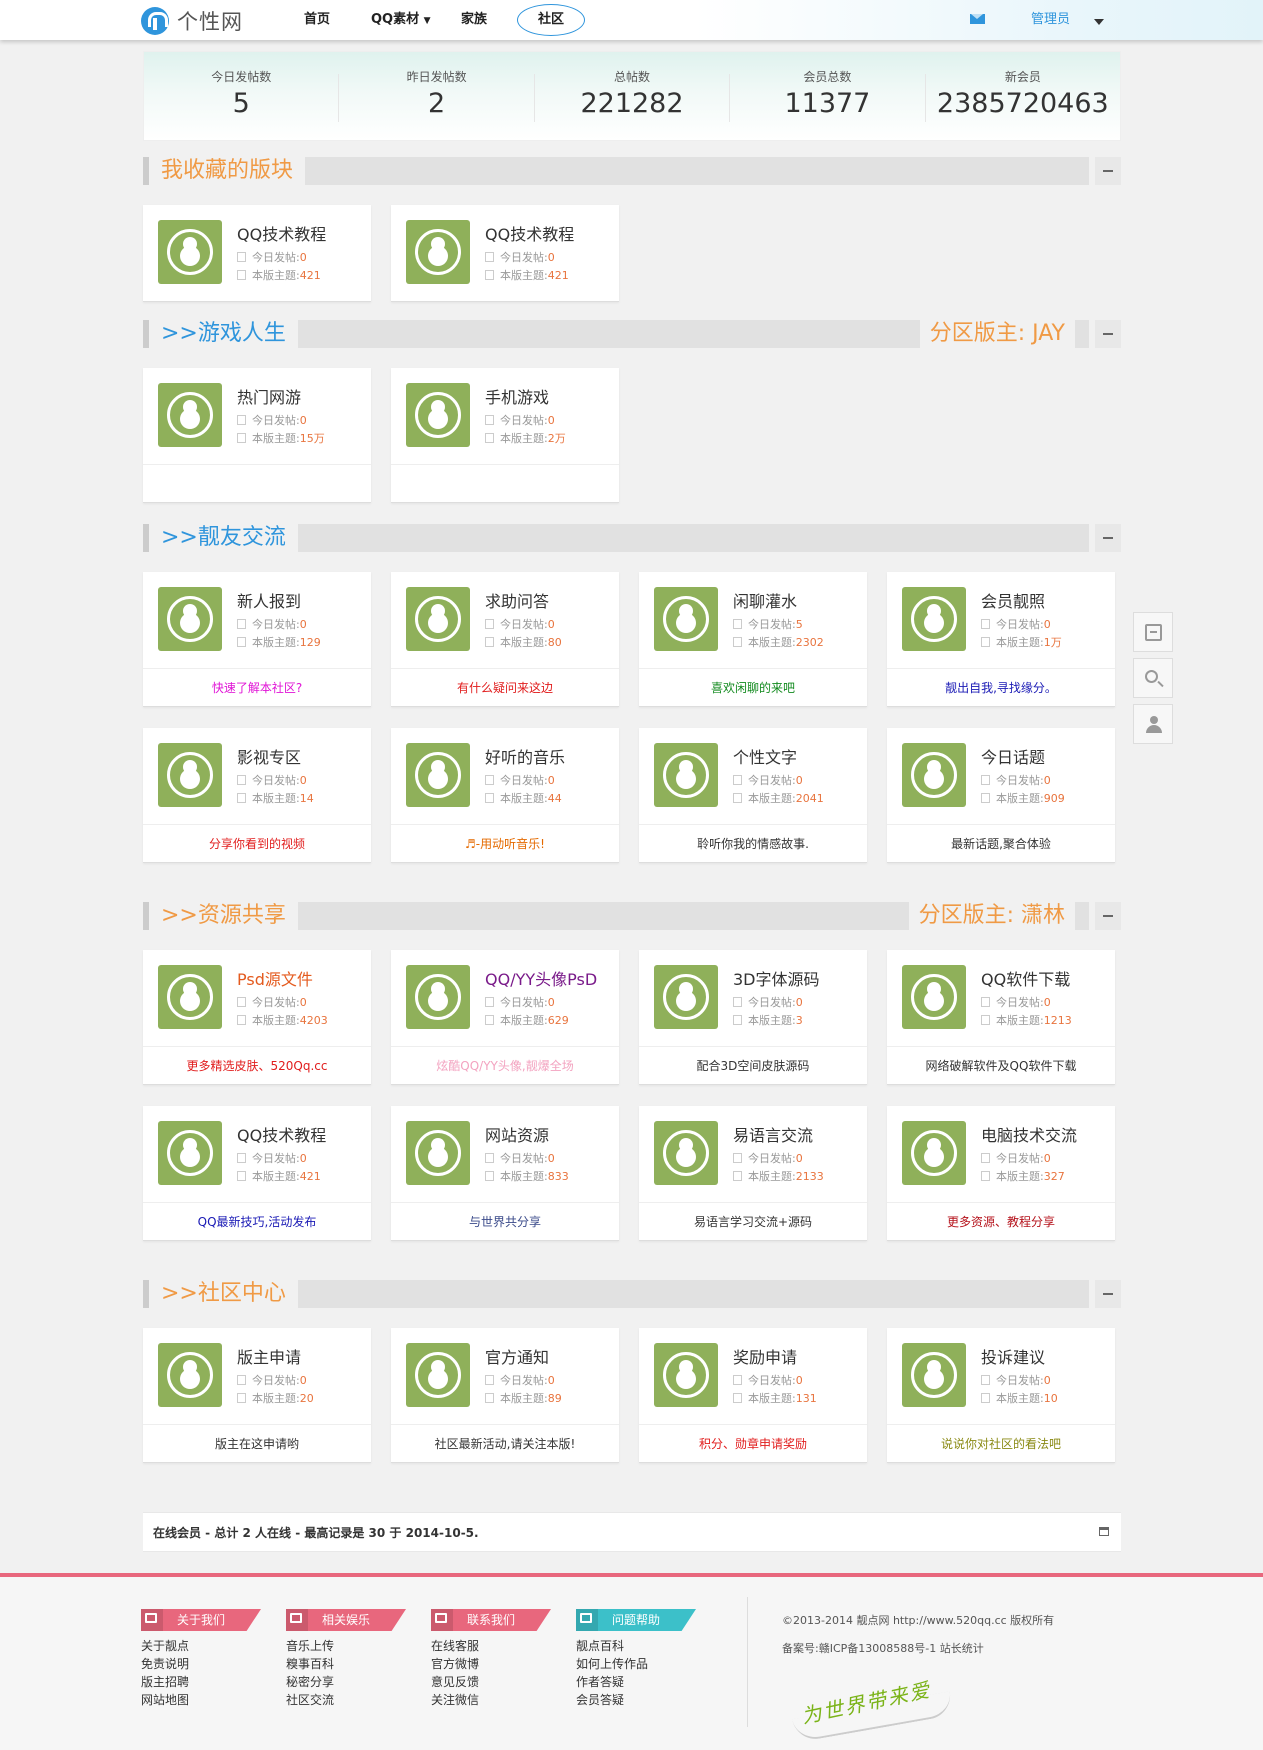 Image resolution: width=1263 pixels, height=1750 pixels. What do you see at coordinates (517, 396) in the screenshot?
I see `forum-name: 手机游戏` at bounding box center [517, 396].